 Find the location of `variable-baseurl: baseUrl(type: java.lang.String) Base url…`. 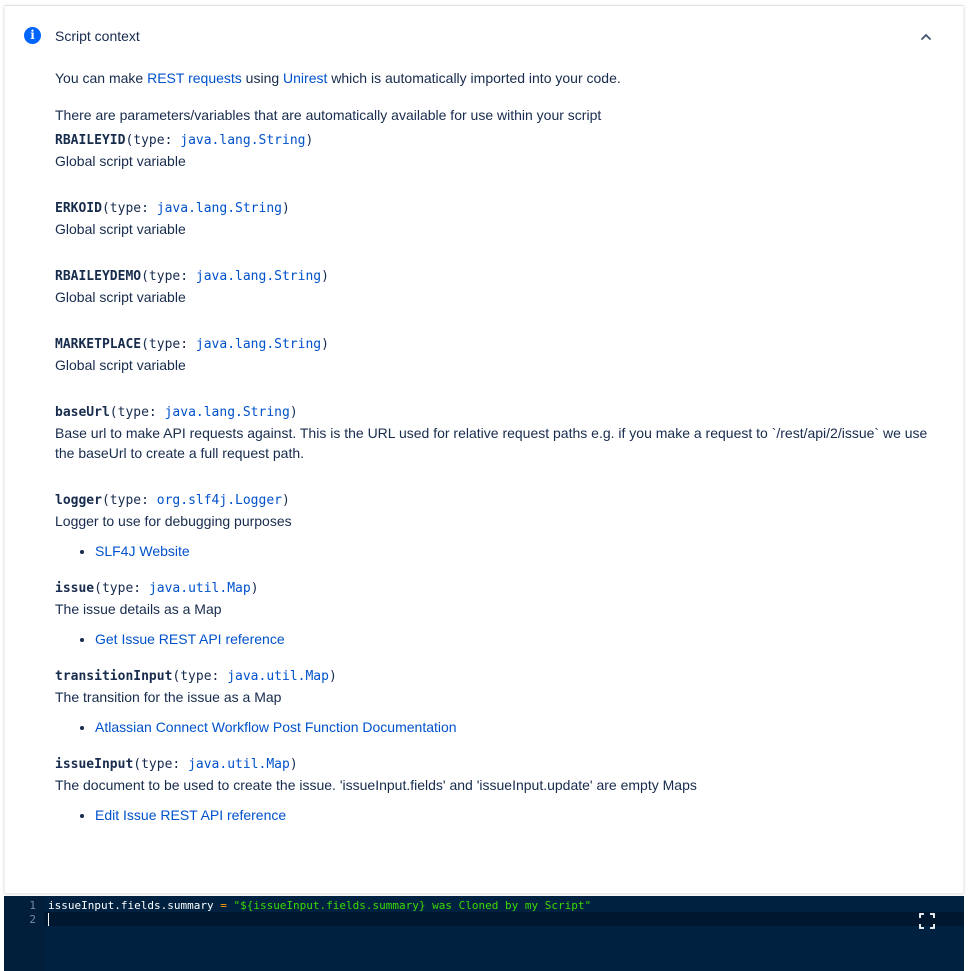

variable-baseurl: baseUrl(type: java.lang.String) Base url… is located at coordinates (500, 432).